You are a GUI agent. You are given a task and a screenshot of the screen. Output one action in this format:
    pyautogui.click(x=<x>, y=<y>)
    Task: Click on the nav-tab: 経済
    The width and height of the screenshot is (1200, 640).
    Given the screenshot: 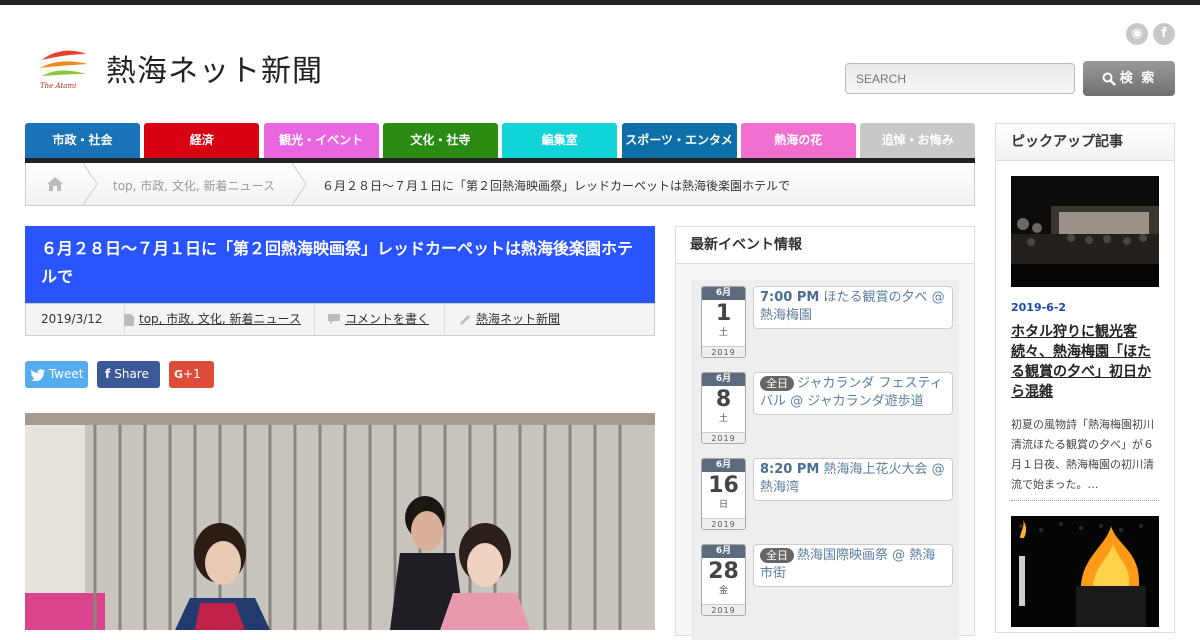 What is the action you would take?
    pyautogui.click(x=202, y=140)
    